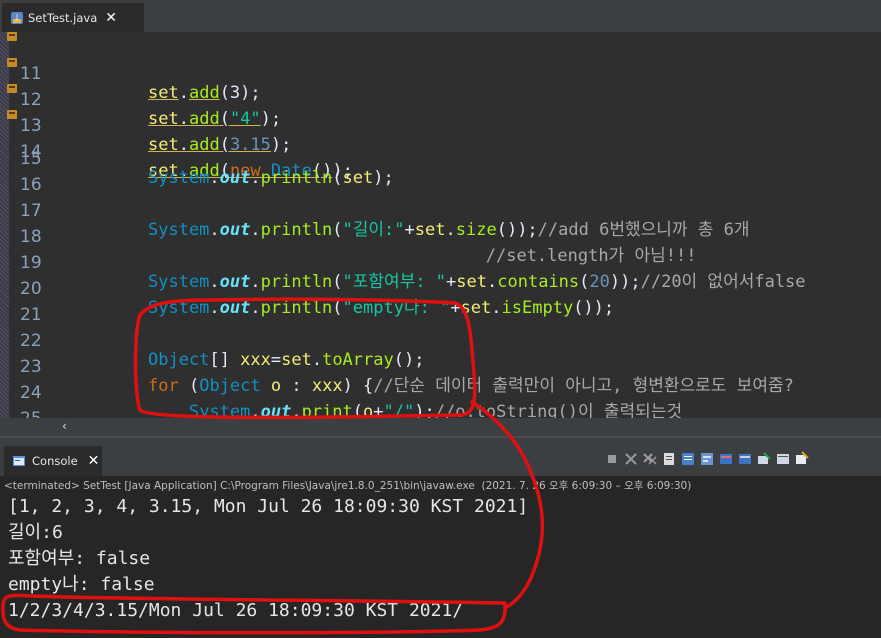 This screenshot has height=638, width=881. What do you see at coordinates (19, 461) in the screenshot?
I see `console-icon` at bounding box center [19, 461].